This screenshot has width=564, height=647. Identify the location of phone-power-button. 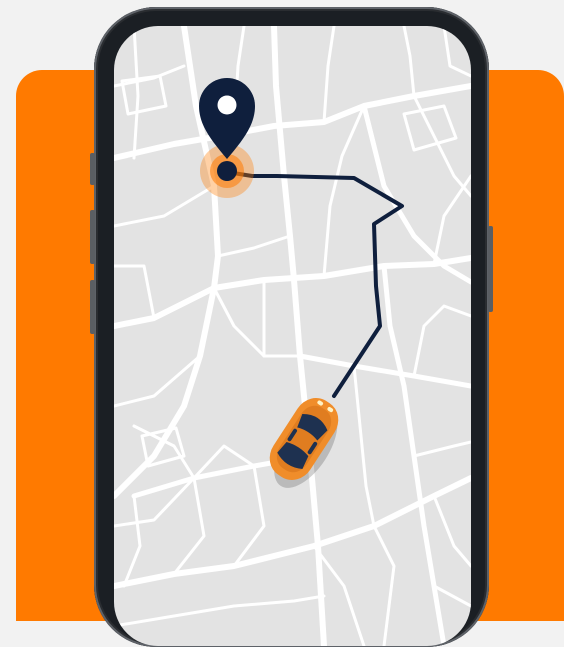
(490, 269).